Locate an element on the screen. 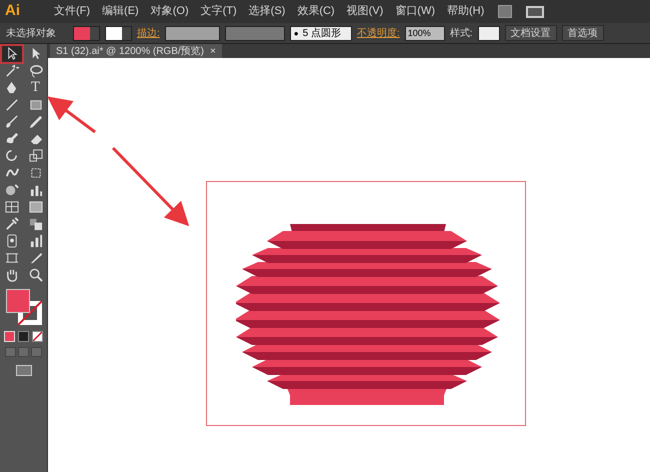 The height and width of the screenshot is (472, 650). menu-item: 文件(F) is located at coordinates (72, 11).